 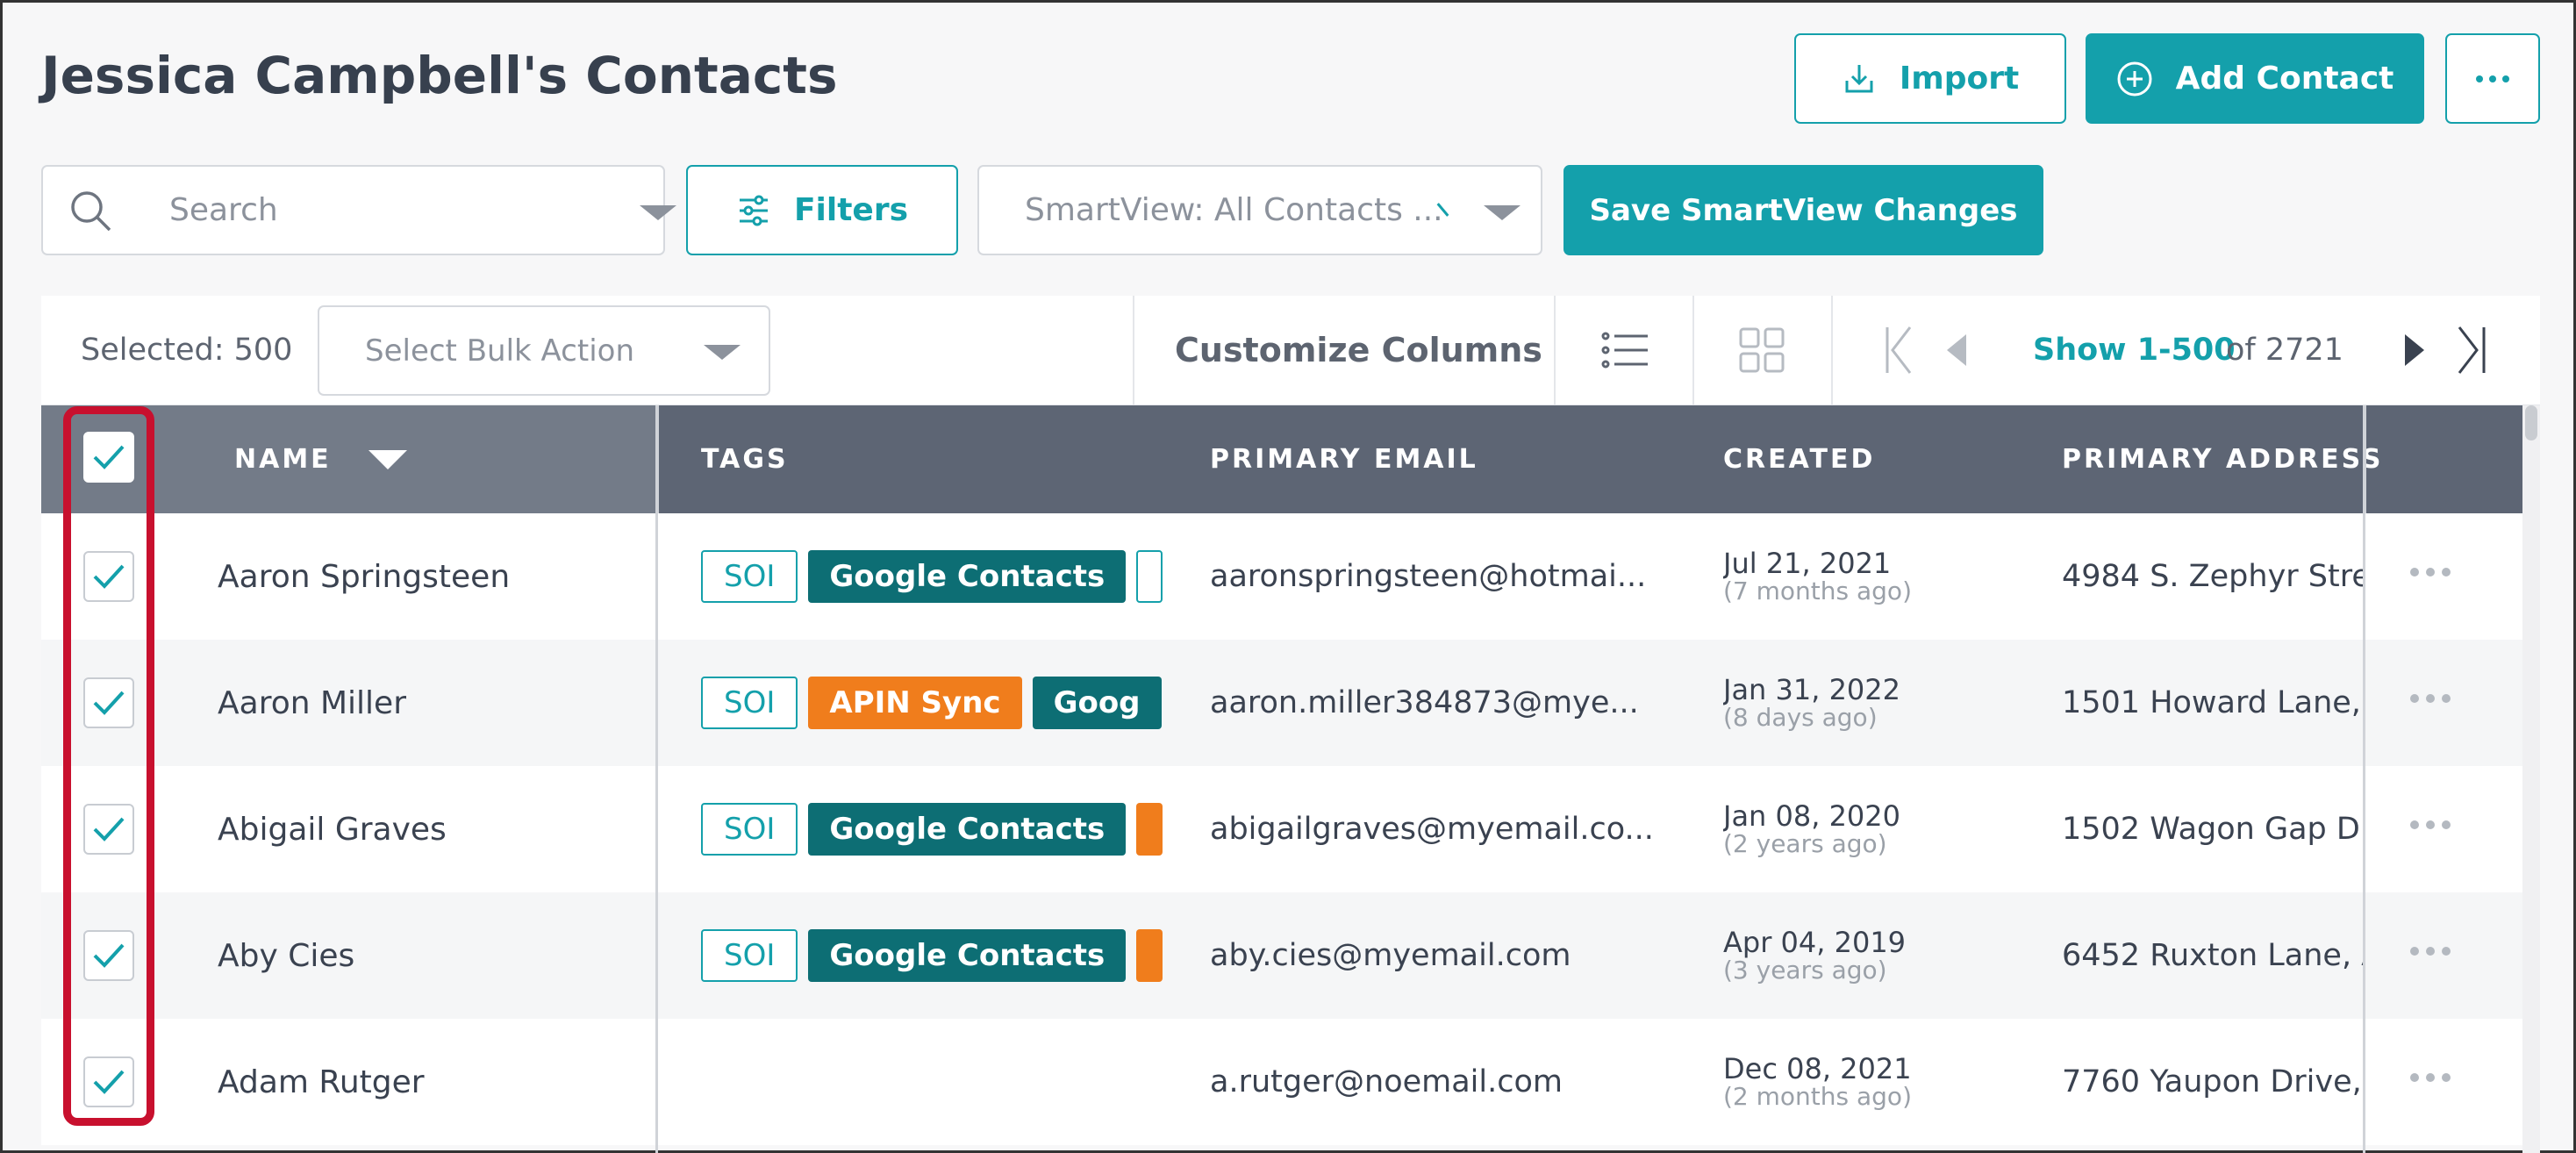 I want to click on bulk-action-select: Select Bulk Action, so click(x=544, y=350).